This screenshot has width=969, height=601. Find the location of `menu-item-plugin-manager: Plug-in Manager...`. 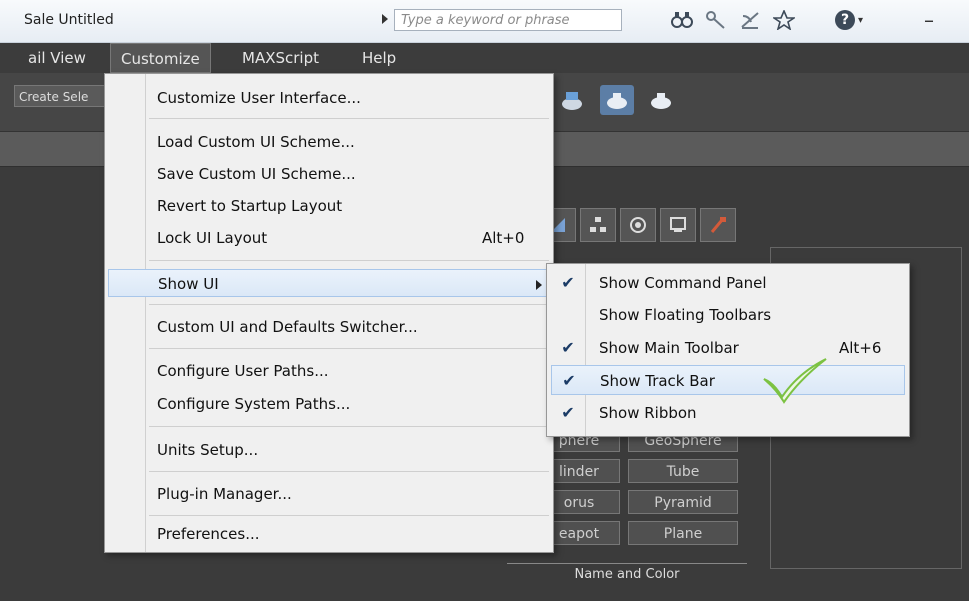

menu-item-plugin-manager: Plug-in Manager... is located at coordinates (328, 494).